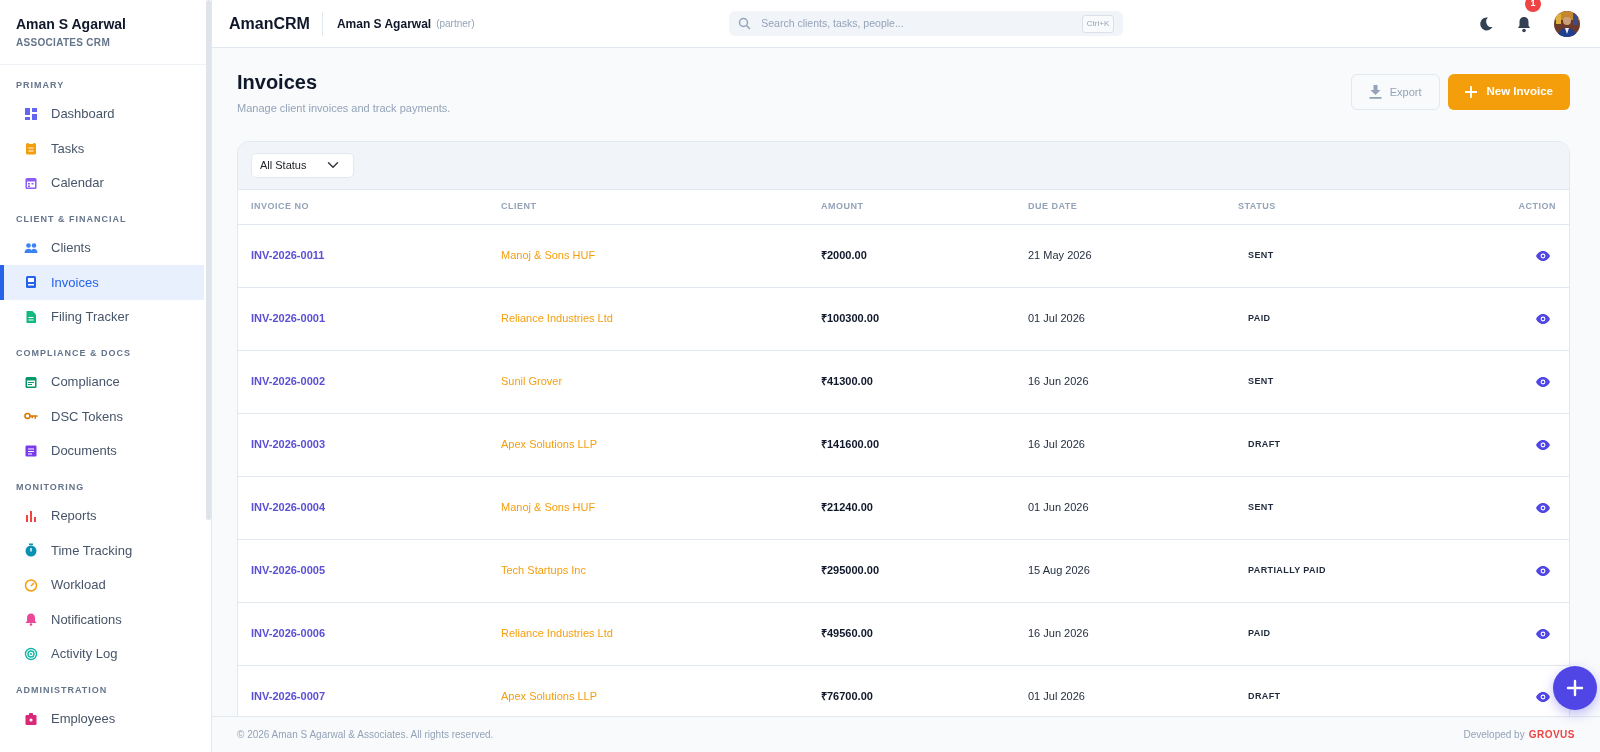 This screenshot has height=752, width=1600. Describe the element at coordinates (276, 23) in the screenshot. I see `app-name: AmanCRM` at that location.